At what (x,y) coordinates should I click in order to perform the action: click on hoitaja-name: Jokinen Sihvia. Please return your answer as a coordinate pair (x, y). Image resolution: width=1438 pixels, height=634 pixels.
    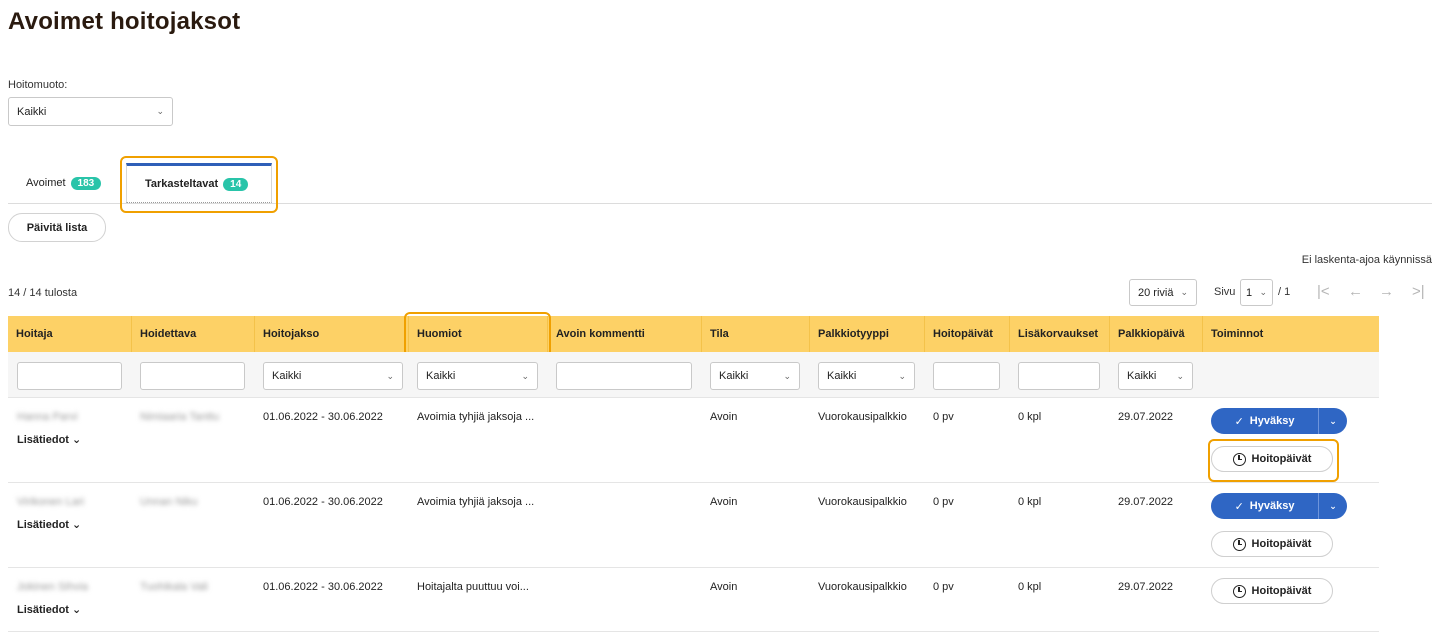
    Looking at the image, I should click on (52, 587).